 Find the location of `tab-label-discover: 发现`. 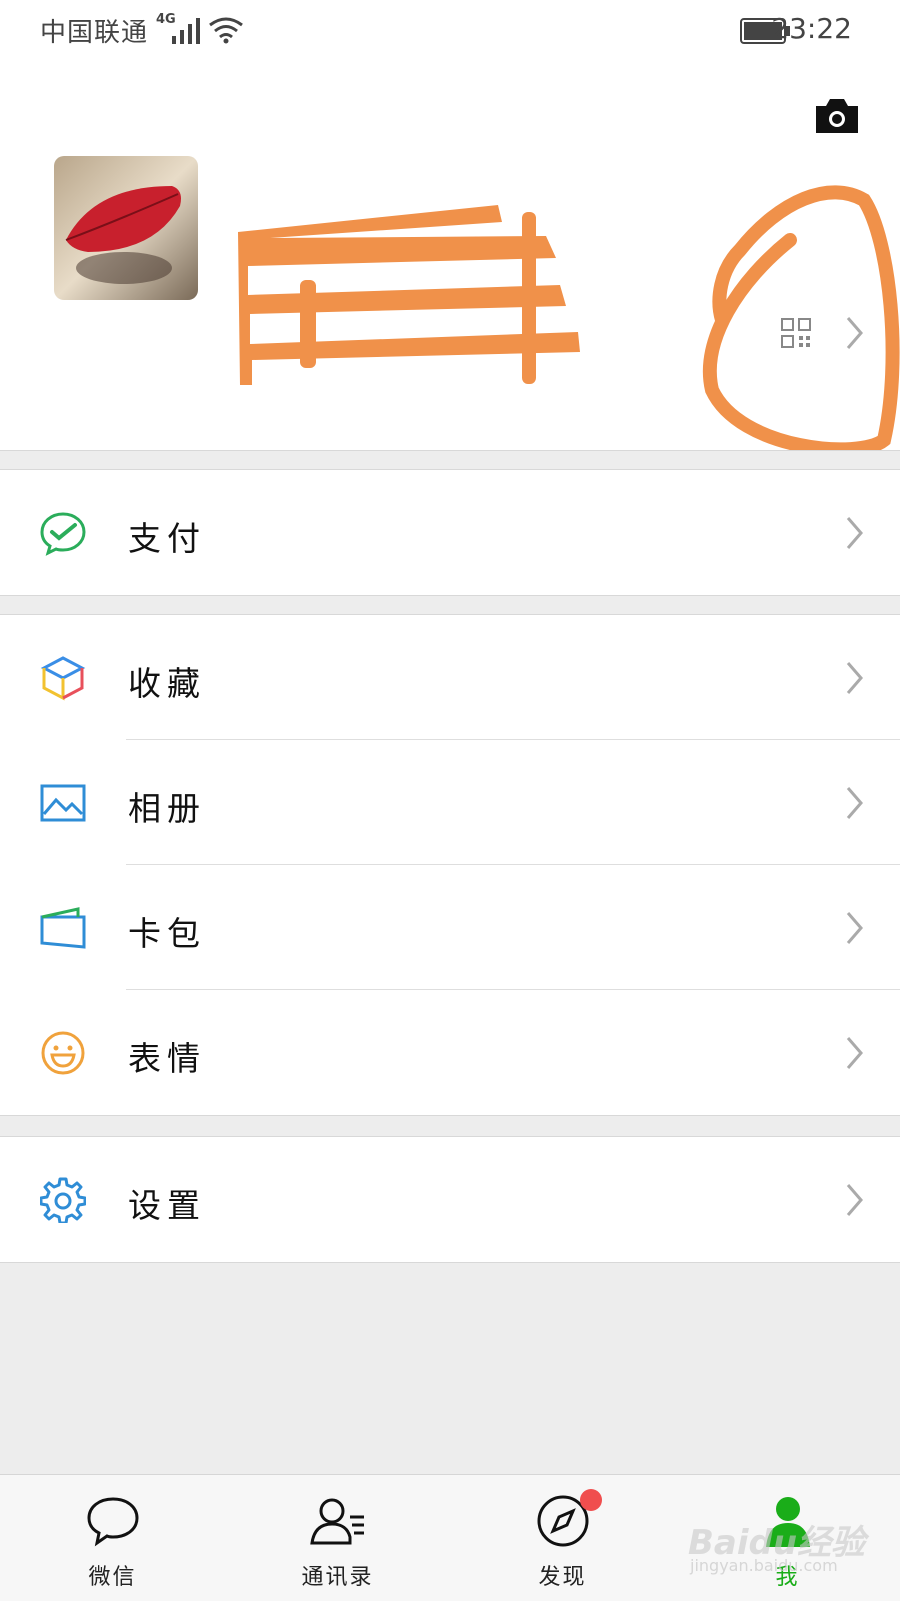

tab-label-discover: 发现 is located at coordinates (562, 1577).